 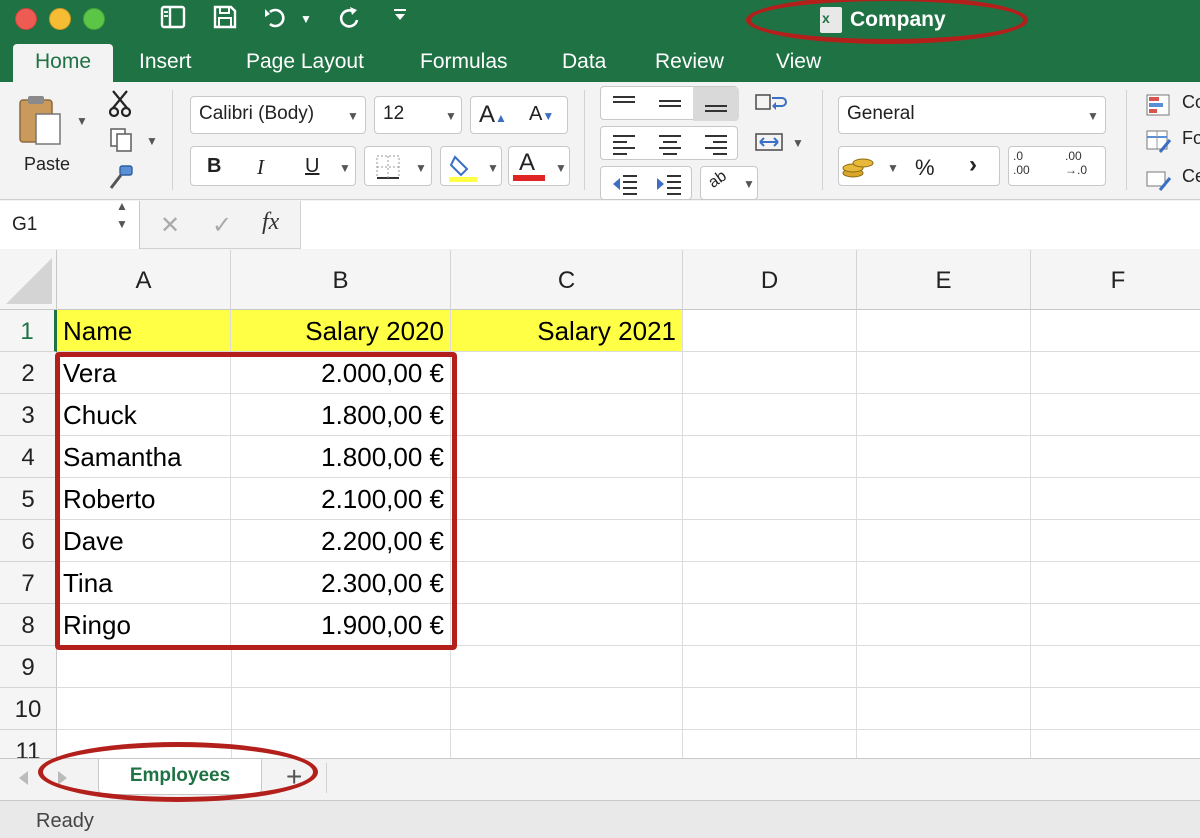 I want to click on align-left-icon, so click(x=624, y=144).